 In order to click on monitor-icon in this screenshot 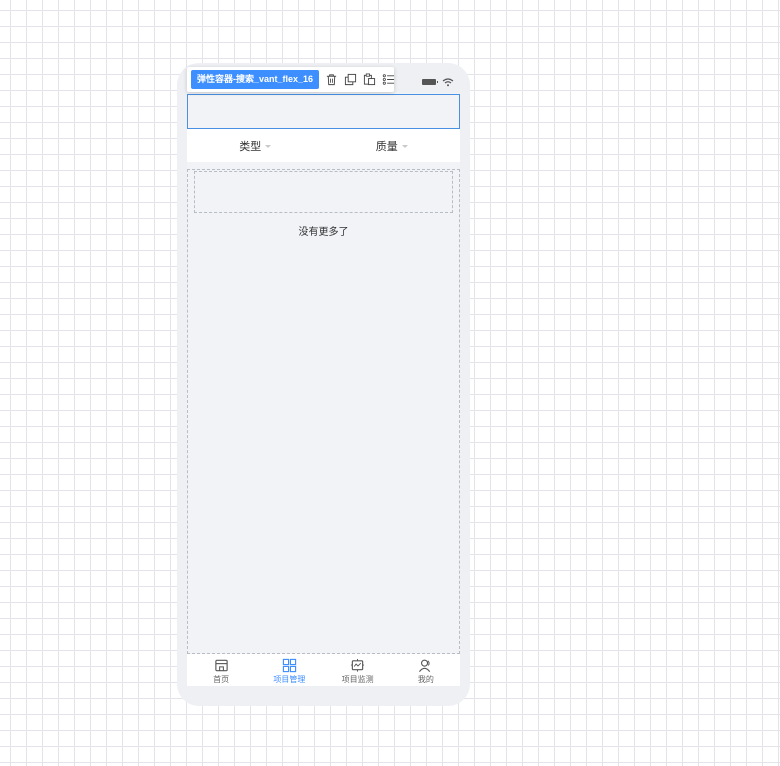, I will do `click(358, 665)`.